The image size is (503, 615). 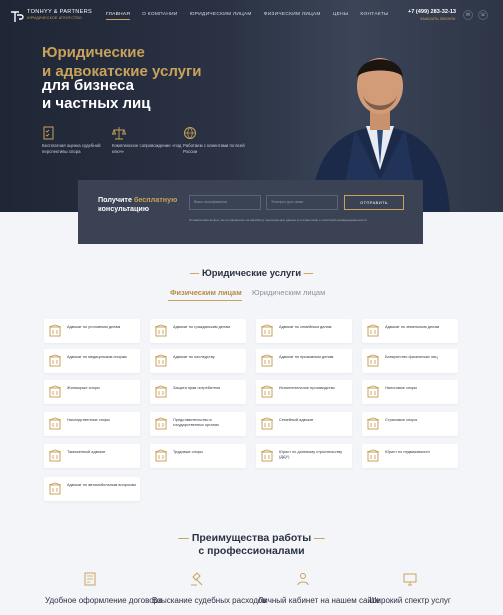 I want to click on service-label: Адвокат по земельным делам, so click(x=412, y=326).